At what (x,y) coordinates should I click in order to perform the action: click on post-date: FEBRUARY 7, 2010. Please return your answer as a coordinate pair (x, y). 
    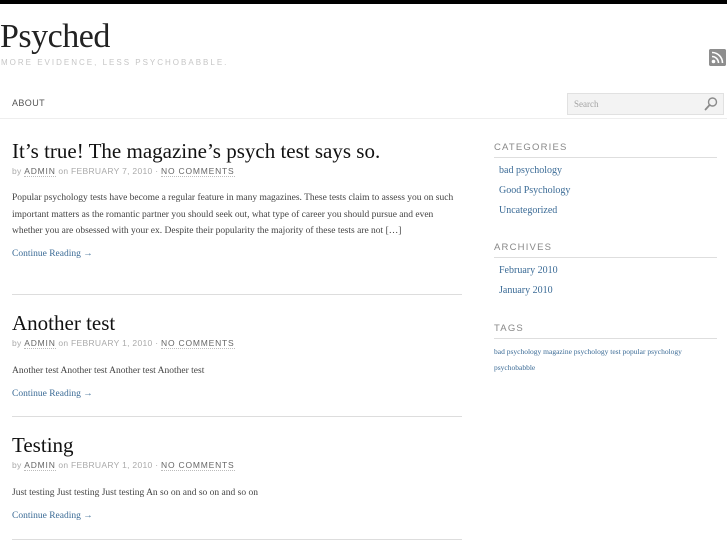
    Looking at the image, I should click on (112, 171).